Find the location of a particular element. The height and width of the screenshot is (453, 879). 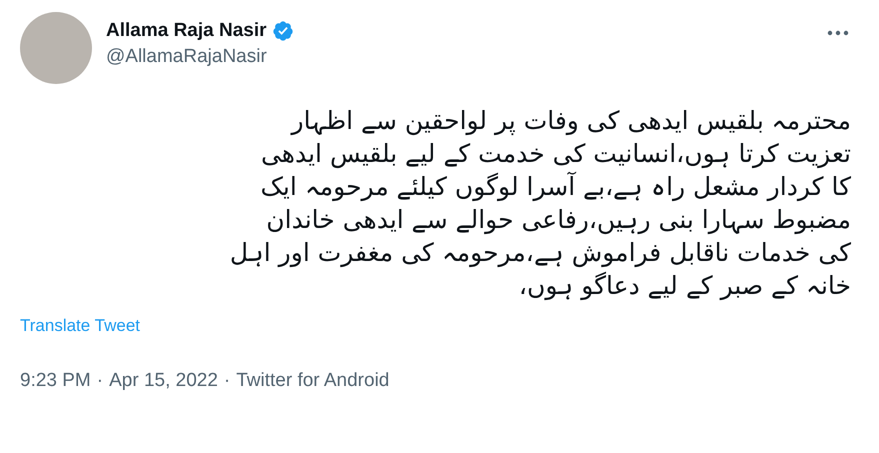

tweet-source: Twitter for Android is located at coordinates (313, 381).